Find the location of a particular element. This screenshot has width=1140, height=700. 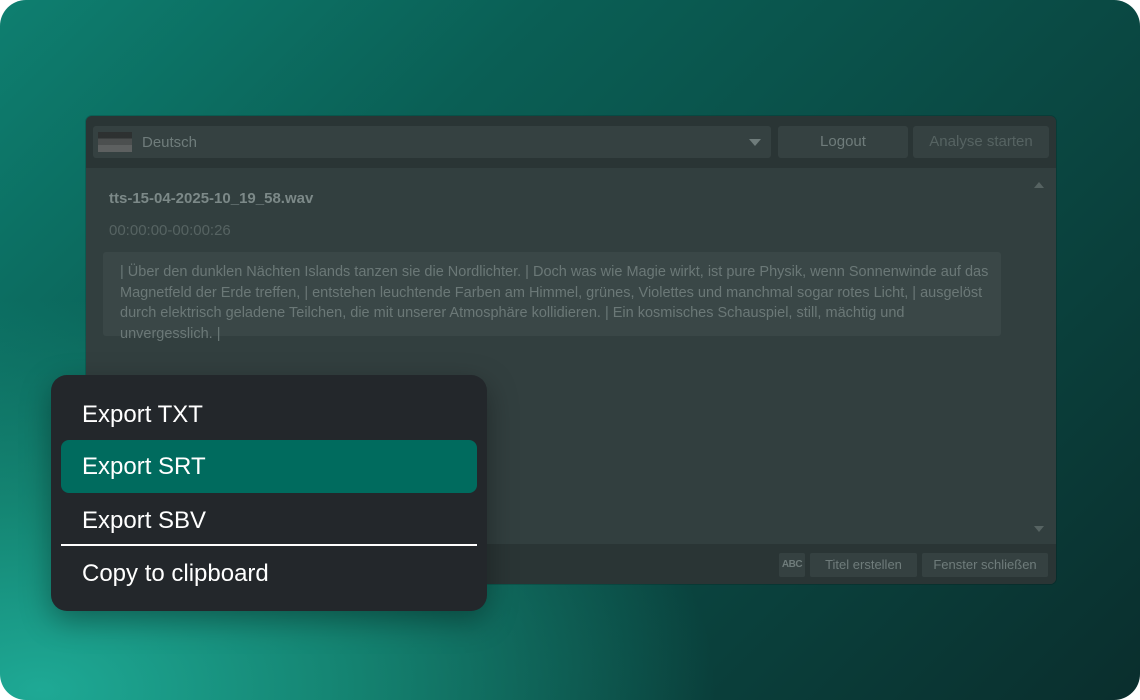

create-title-button: Titel erstellen is located at coordinates (863, 565).